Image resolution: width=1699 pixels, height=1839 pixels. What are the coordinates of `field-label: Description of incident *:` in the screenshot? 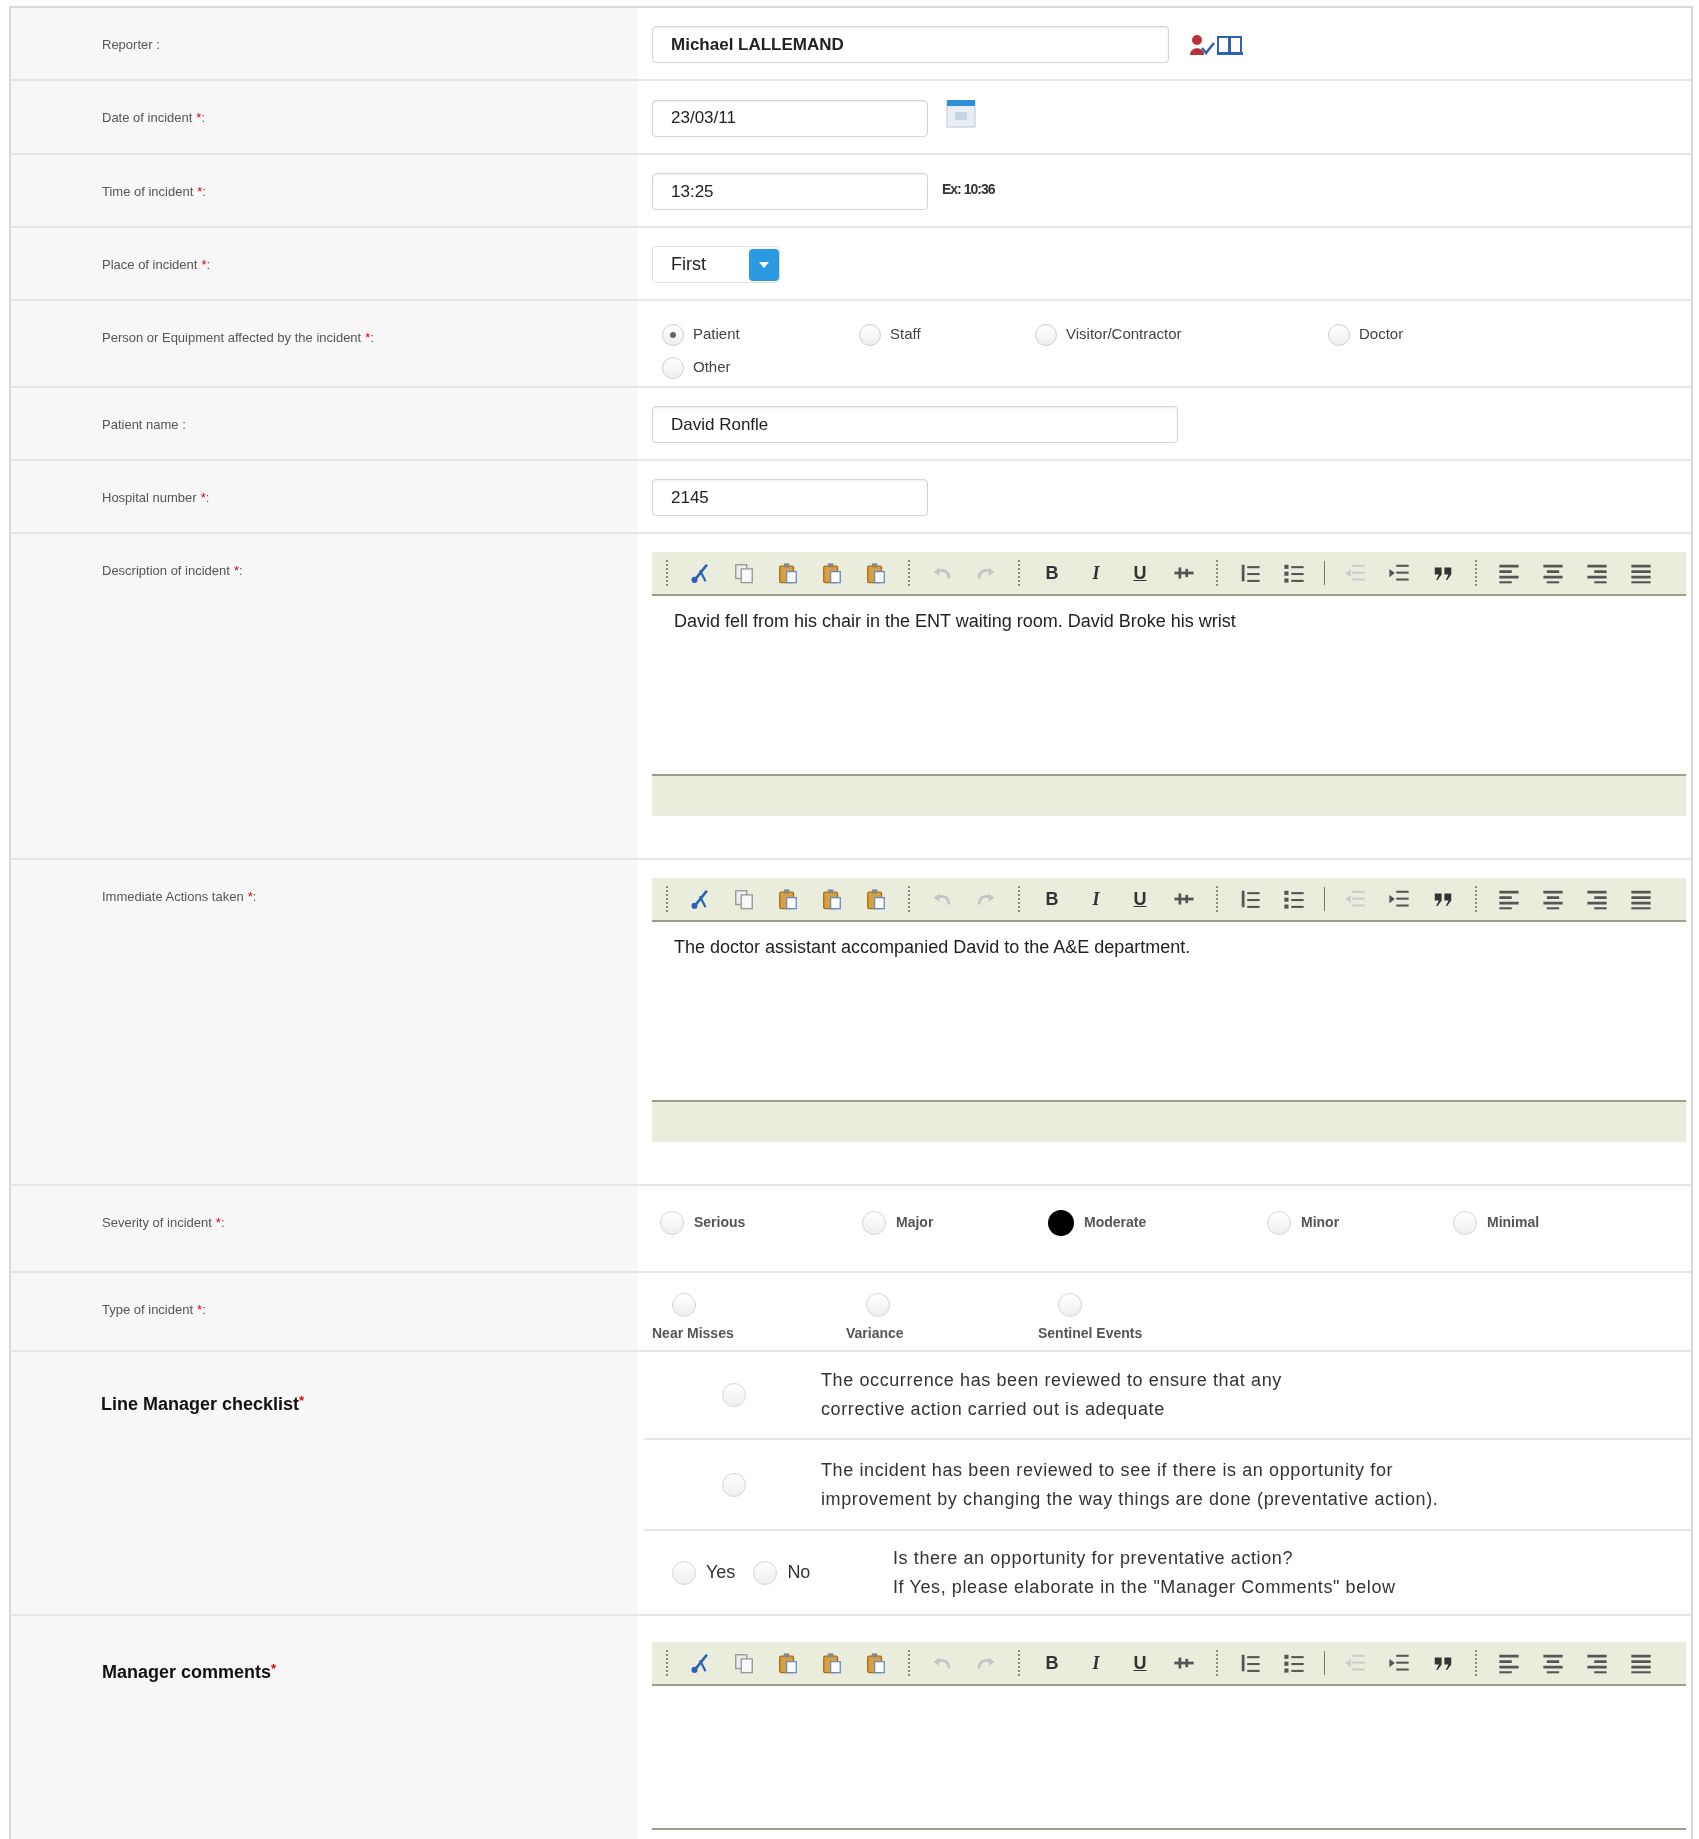 It's located at (172, 570).